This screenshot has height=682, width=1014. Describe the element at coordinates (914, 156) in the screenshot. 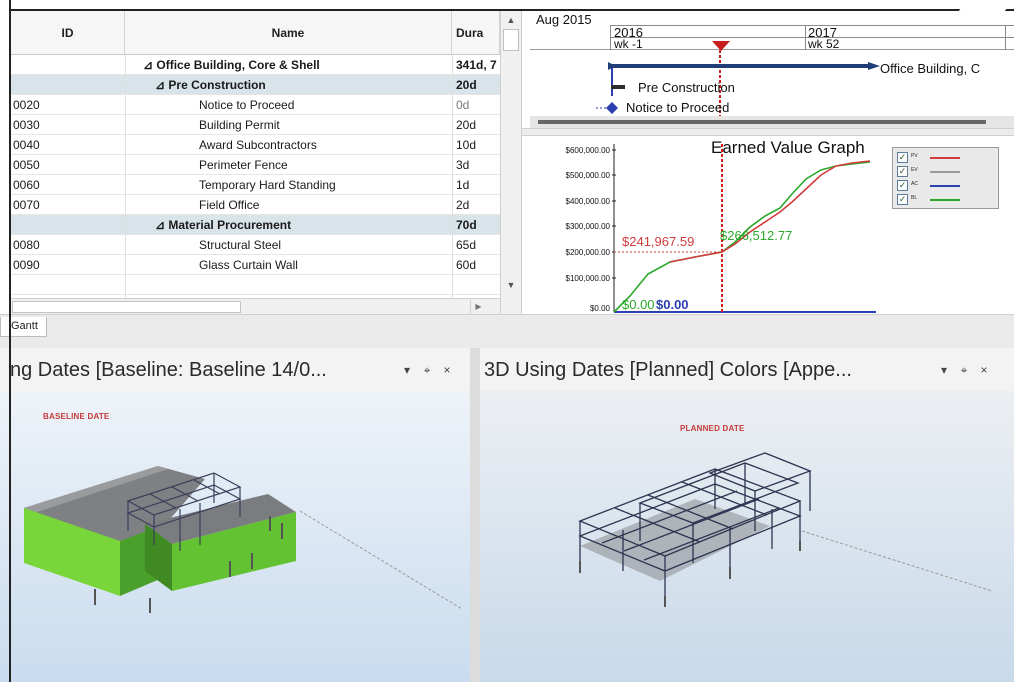

I see `legend-label: PV` at that location.